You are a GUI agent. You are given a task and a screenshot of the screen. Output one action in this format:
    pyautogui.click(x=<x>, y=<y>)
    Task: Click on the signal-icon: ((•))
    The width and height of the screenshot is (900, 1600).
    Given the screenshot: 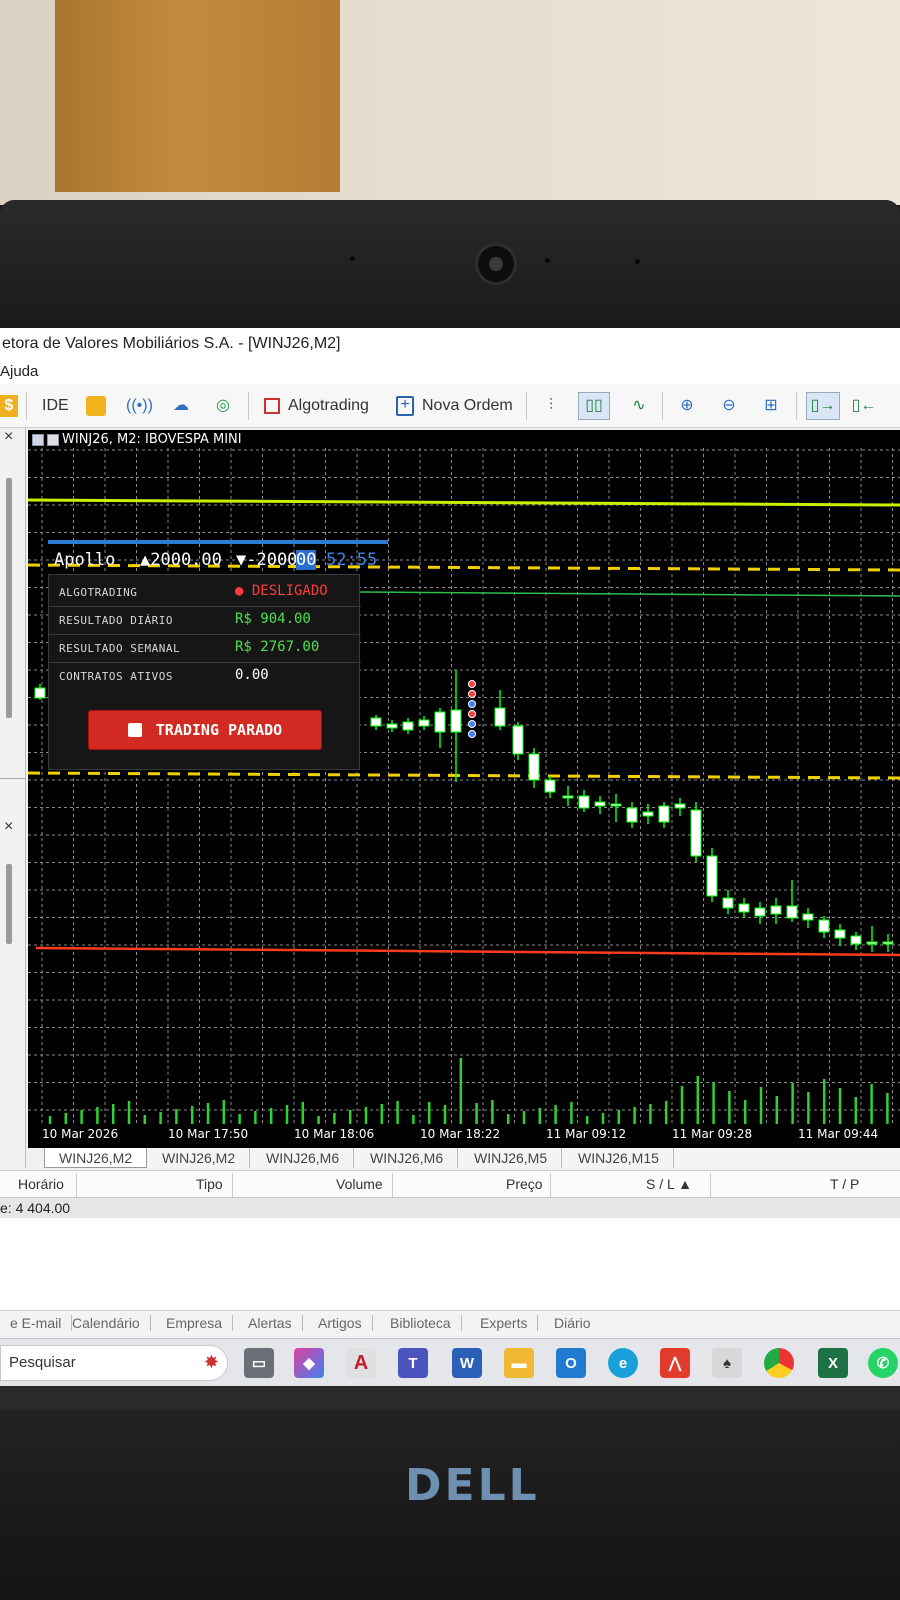 What is the action you would take?
    pyautogui.click(x=139, y=406)
    